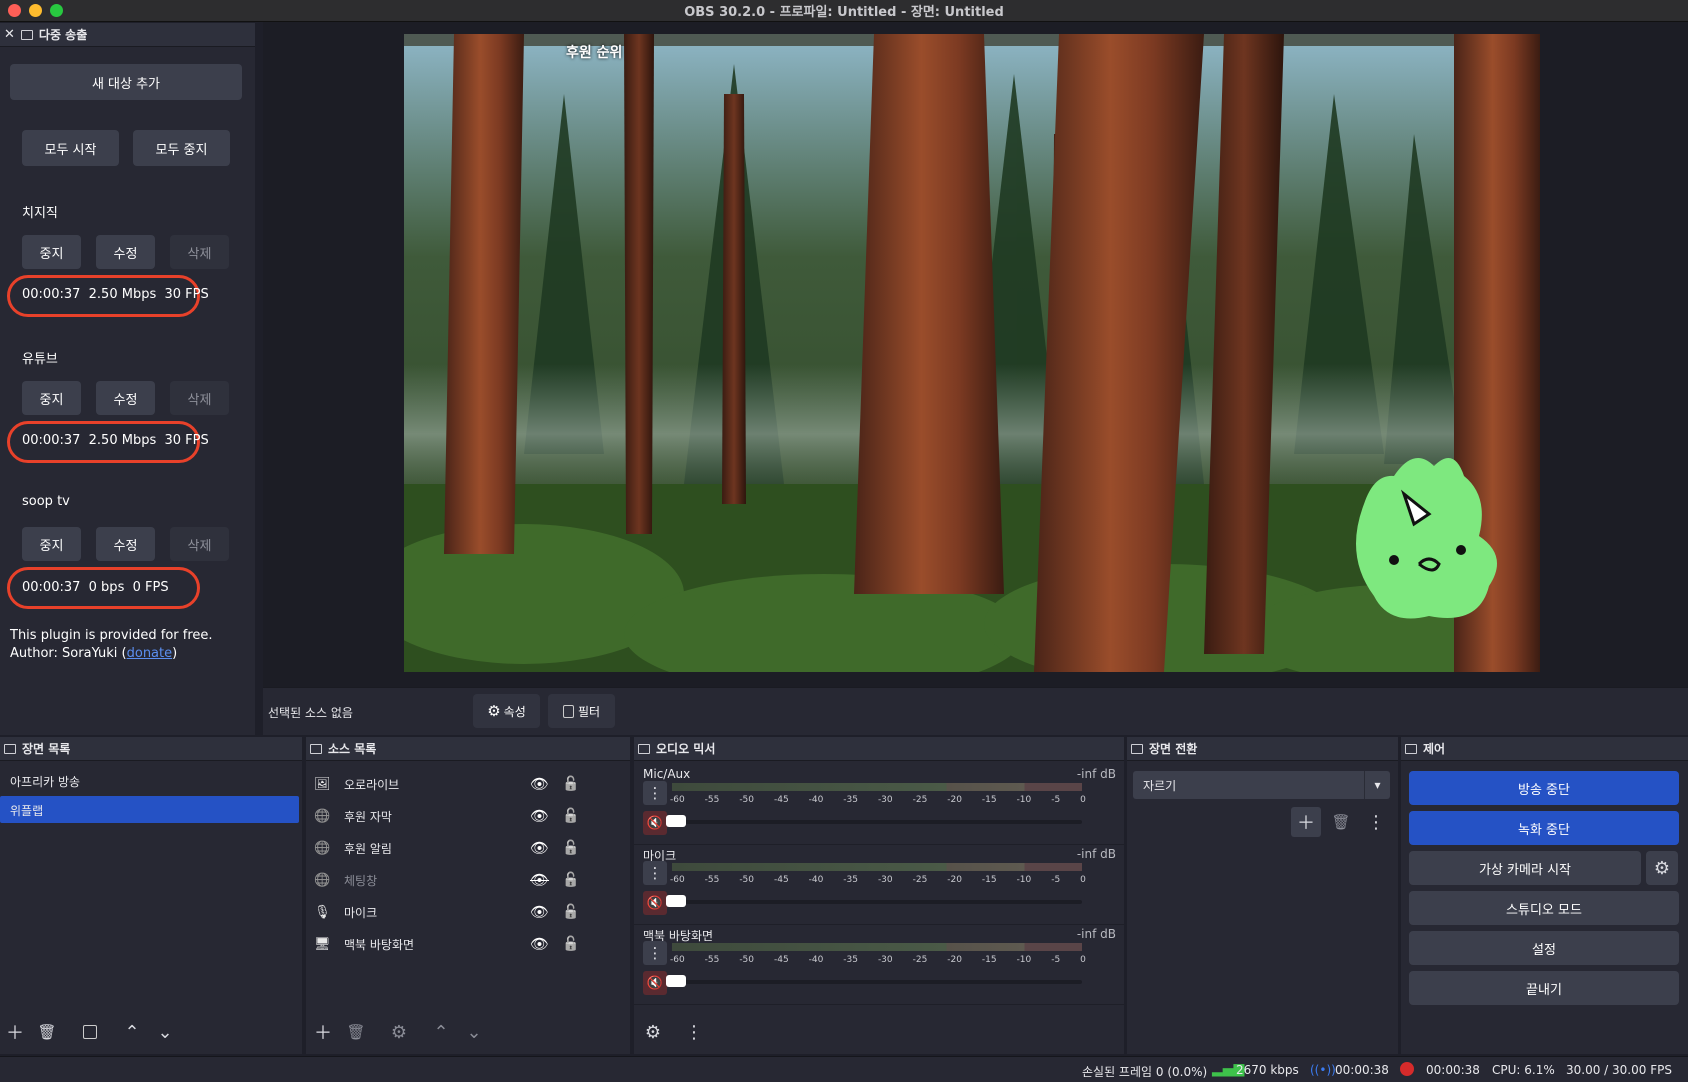 Image resolution: width=1688 pixels, height=1082 pixels. I want to click on target-name-youtube: 유튜브, so click(40, 359).